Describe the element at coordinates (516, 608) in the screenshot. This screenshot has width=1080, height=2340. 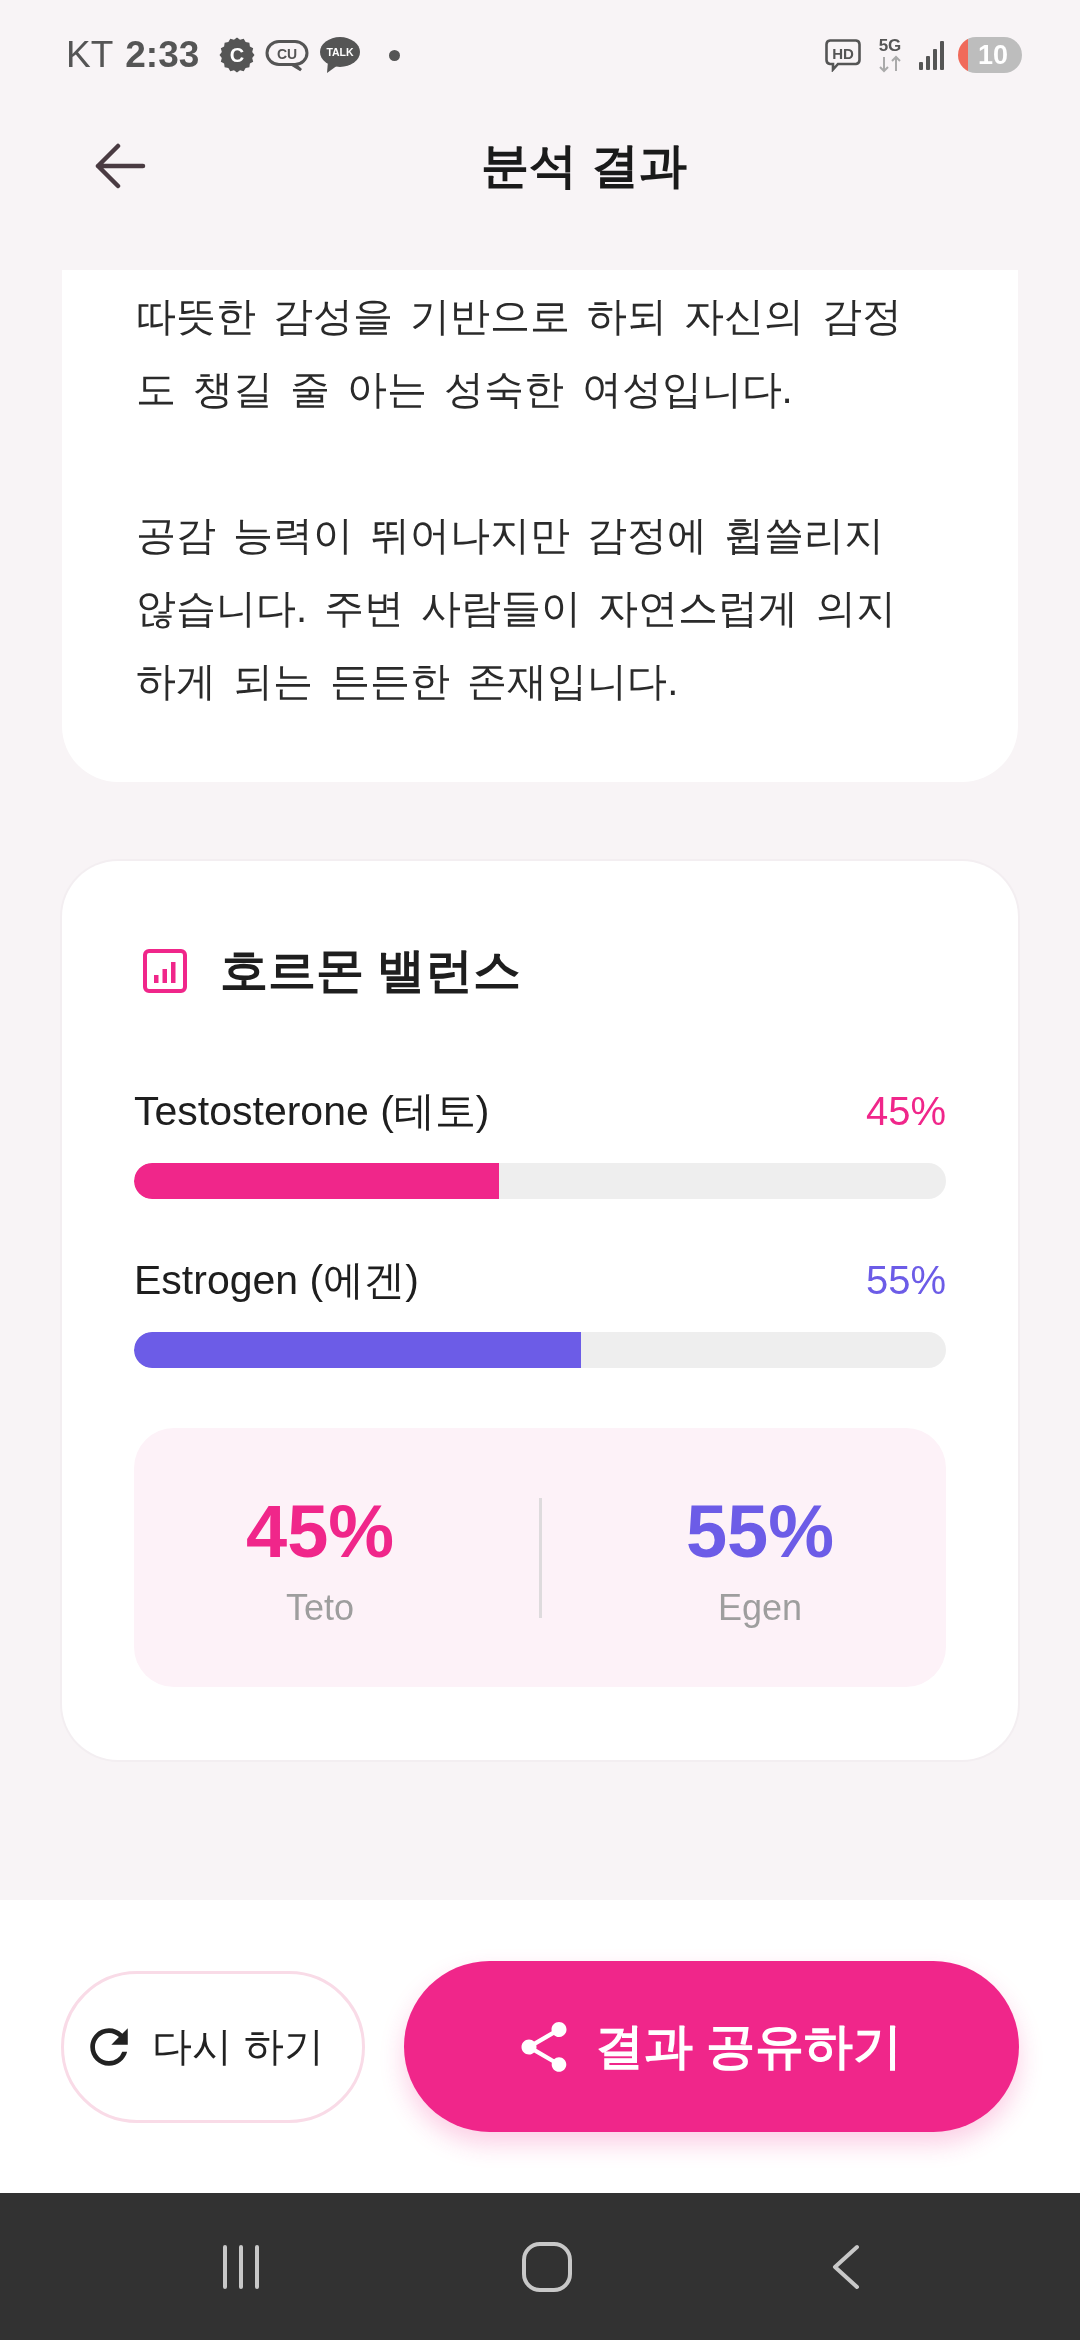
I see `description-paragraph: 공감 능력이 뛰어나지만 감정에 휩쓸리지 않습니다. 주변 사람들이 자연스럽게 의지하게 되는 든든한 존재입니다.` at that location.